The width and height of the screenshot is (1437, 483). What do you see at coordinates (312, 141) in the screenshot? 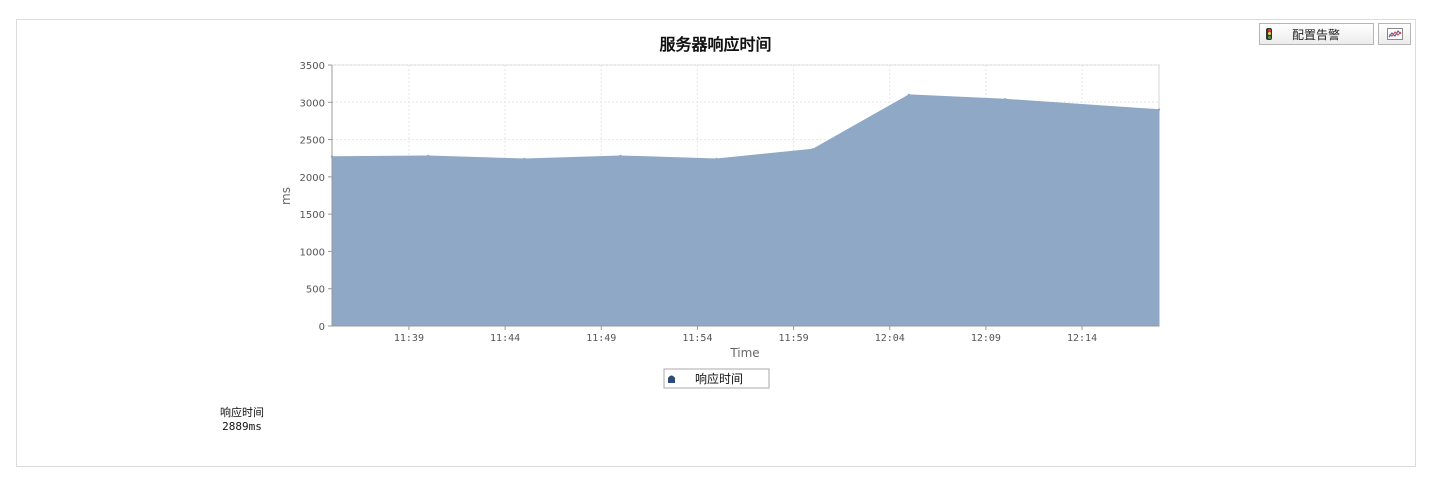
I see `y-tick-label: 2500` at bounding box center [312, 141].